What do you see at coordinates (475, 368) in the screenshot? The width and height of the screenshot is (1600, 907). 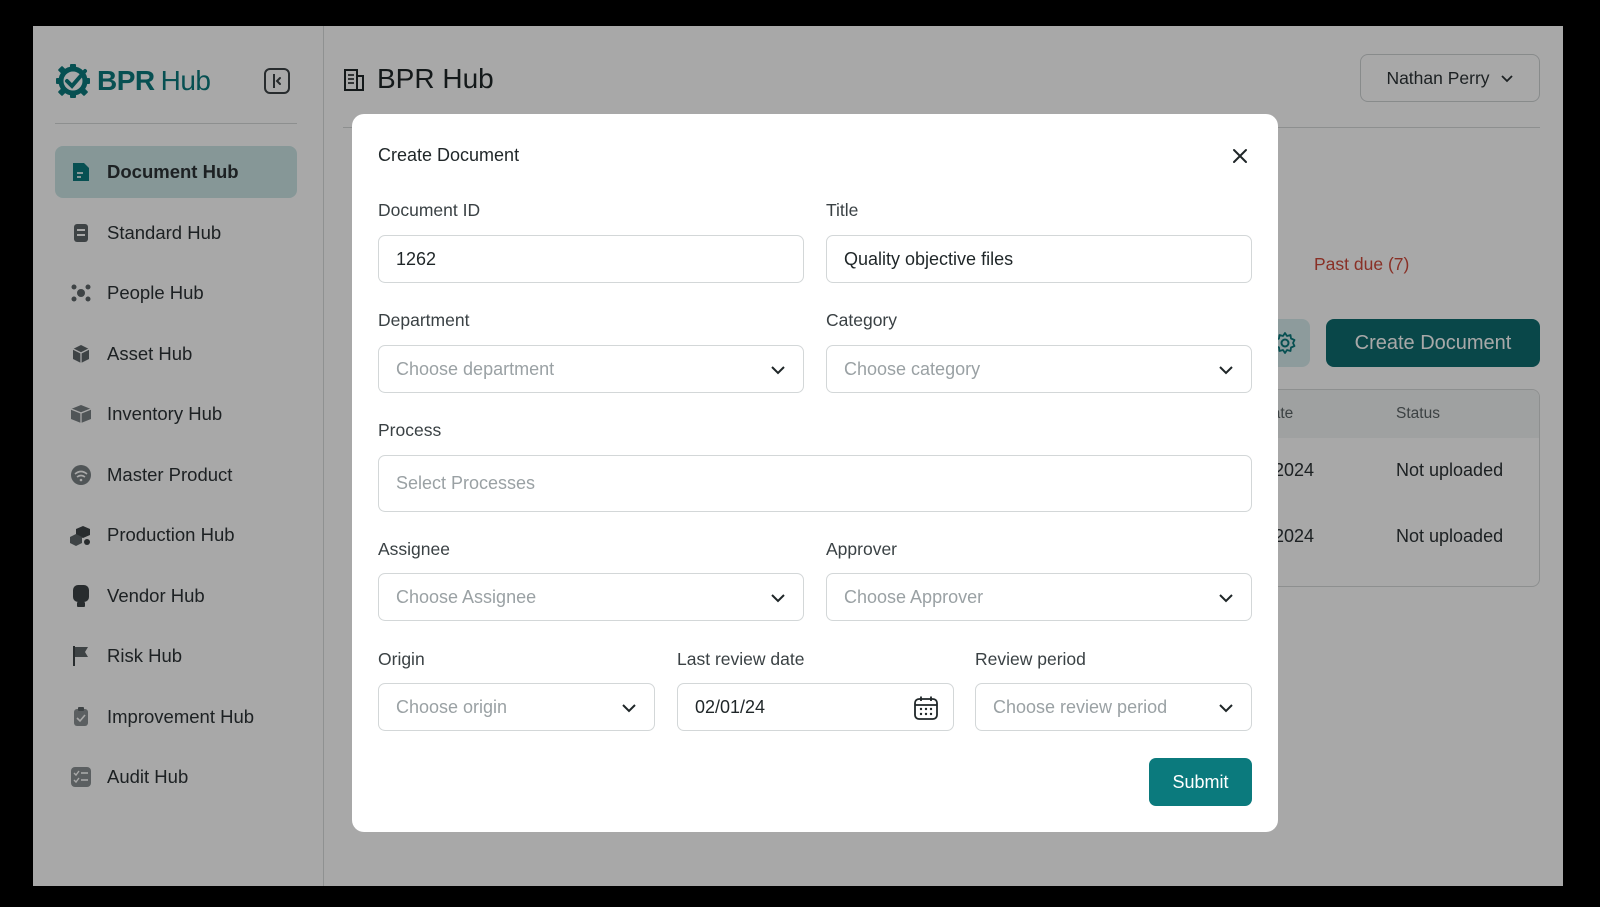 I see `department-placeholder: Choose department` at bounding box center [475, 368].